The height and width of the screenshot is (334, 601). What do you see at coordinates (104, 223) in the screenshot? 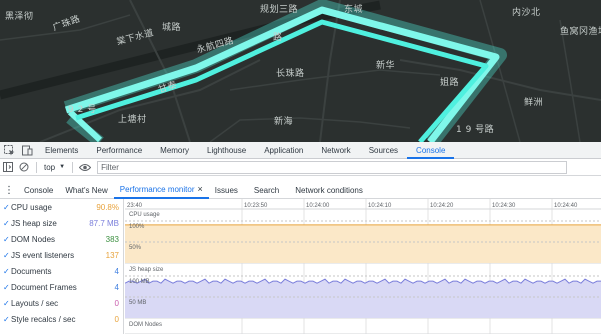
I see `metric-value: 87.7 MB` at bounding box center [104, 223].